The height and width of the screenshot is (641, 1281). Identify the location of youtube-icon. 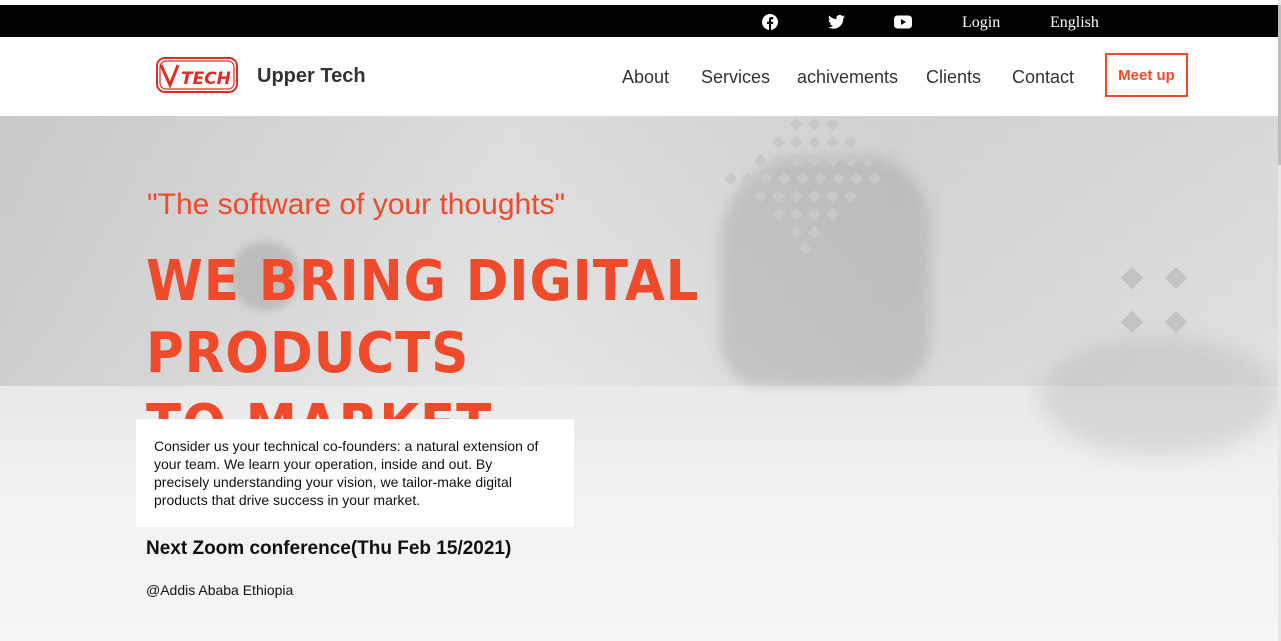
(903, 22).